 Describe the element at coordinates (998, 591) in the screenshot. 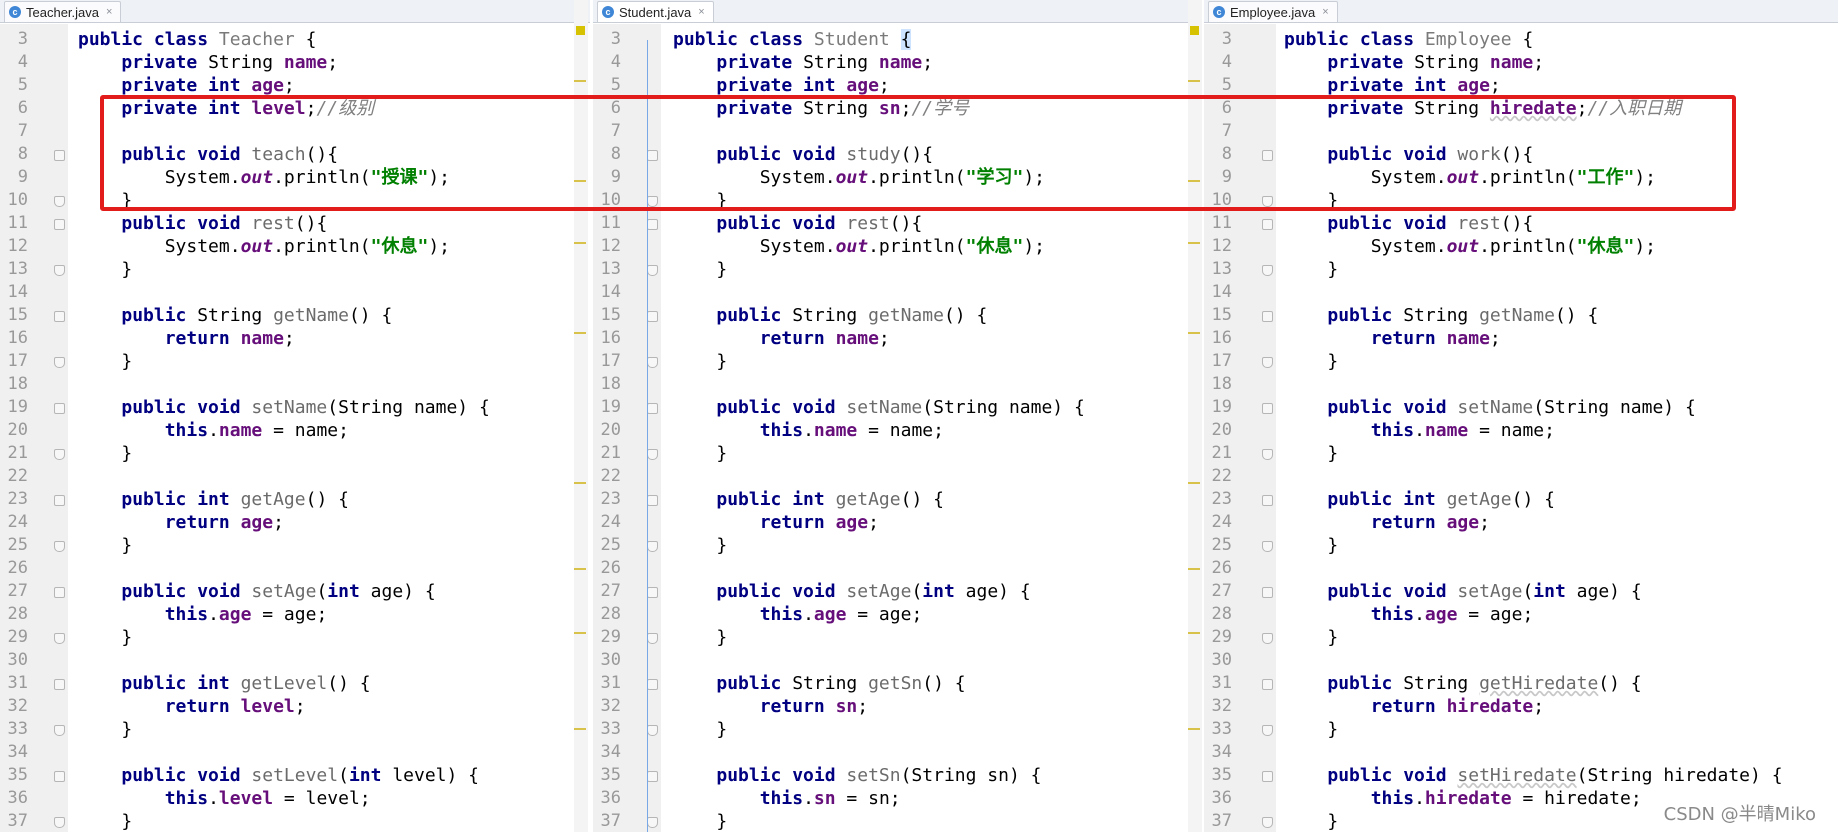

I see `code-token: age) {` at that location.